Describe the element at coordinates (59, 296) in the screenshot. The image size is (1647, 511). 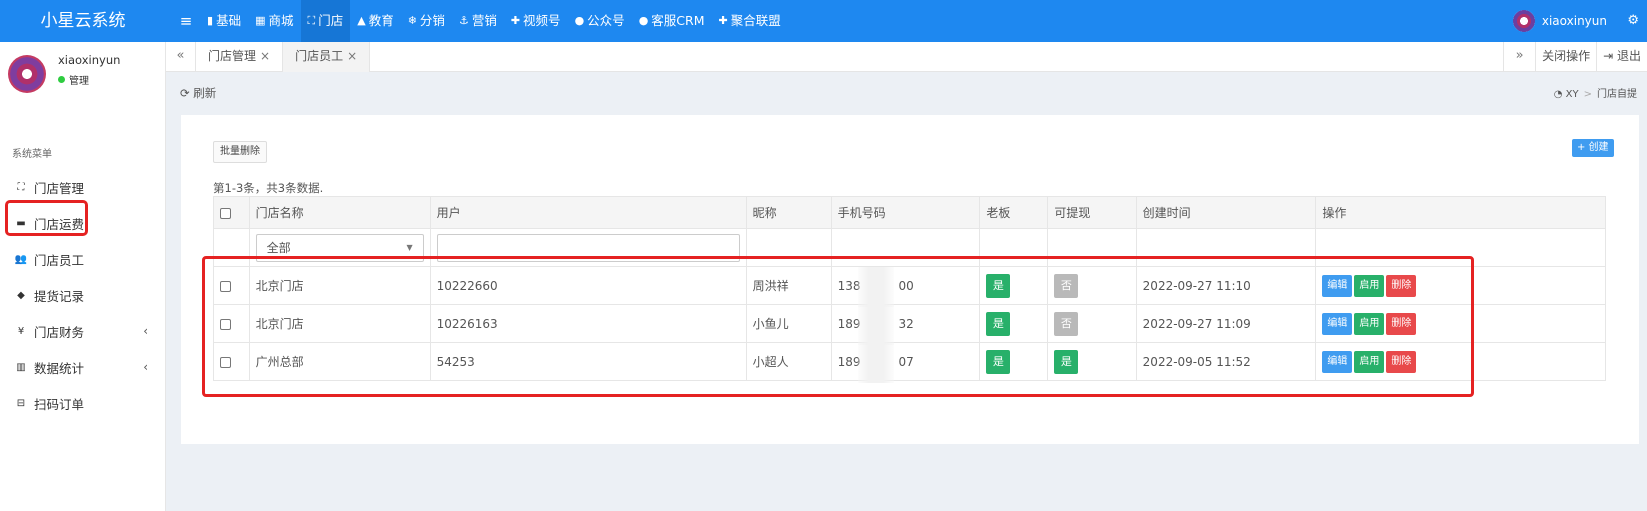
I see `sidebar-item-label: 提货记录` at that location.